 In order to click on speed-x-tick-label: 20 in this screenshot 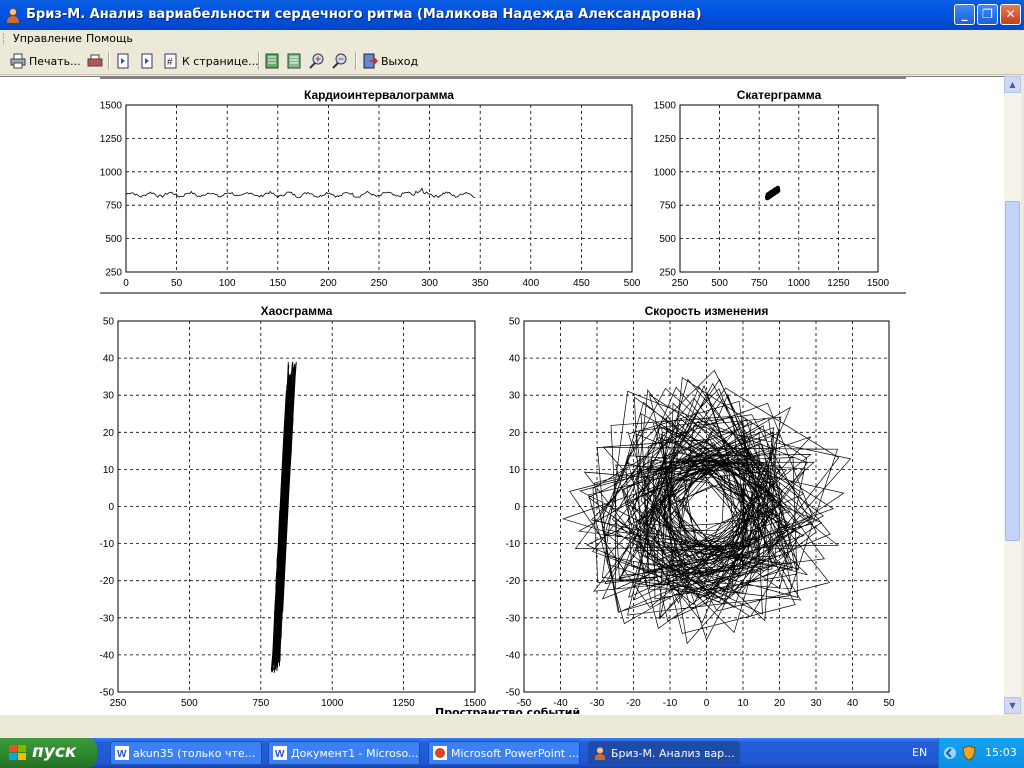, I will do `click(780, 703)`.